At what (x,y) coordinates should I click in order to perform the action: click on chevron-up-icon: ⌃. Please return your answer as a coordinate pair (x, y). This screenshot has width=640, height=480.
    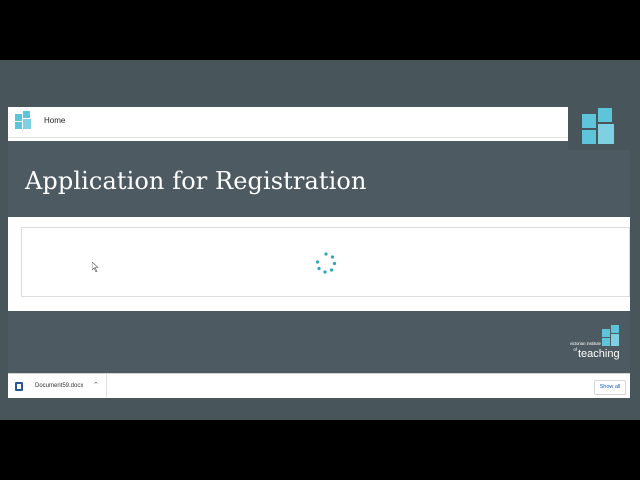
    Looking at the image, I should click on (96, 385).